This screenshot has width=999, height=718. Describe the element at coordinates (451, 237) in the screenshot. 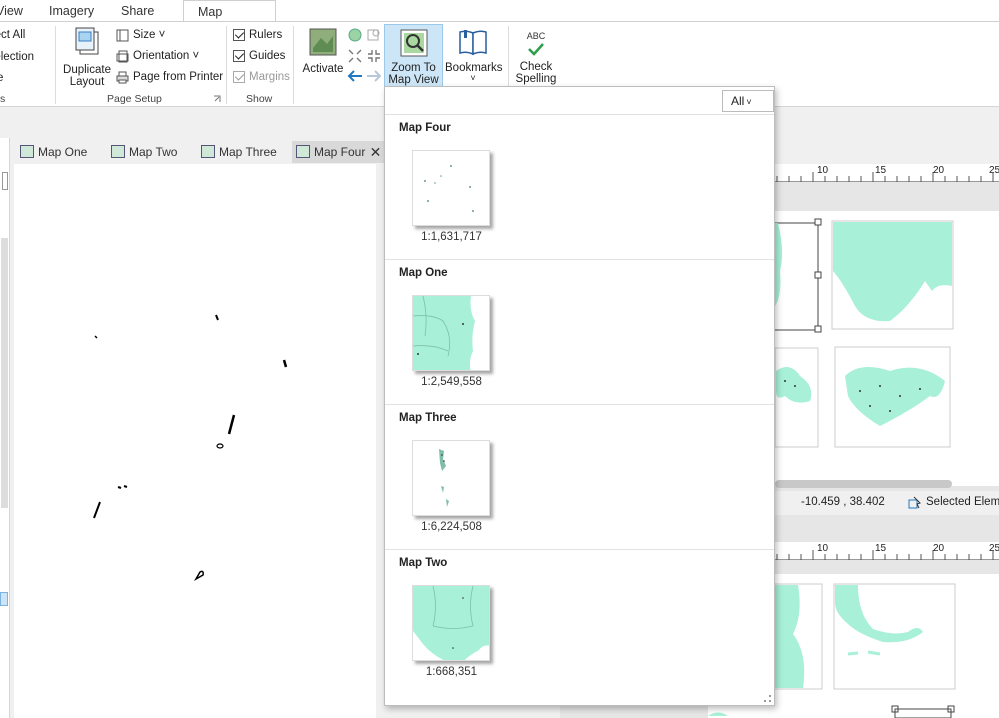

I see `bookmark-scale: 1:1,631,717` at that location.